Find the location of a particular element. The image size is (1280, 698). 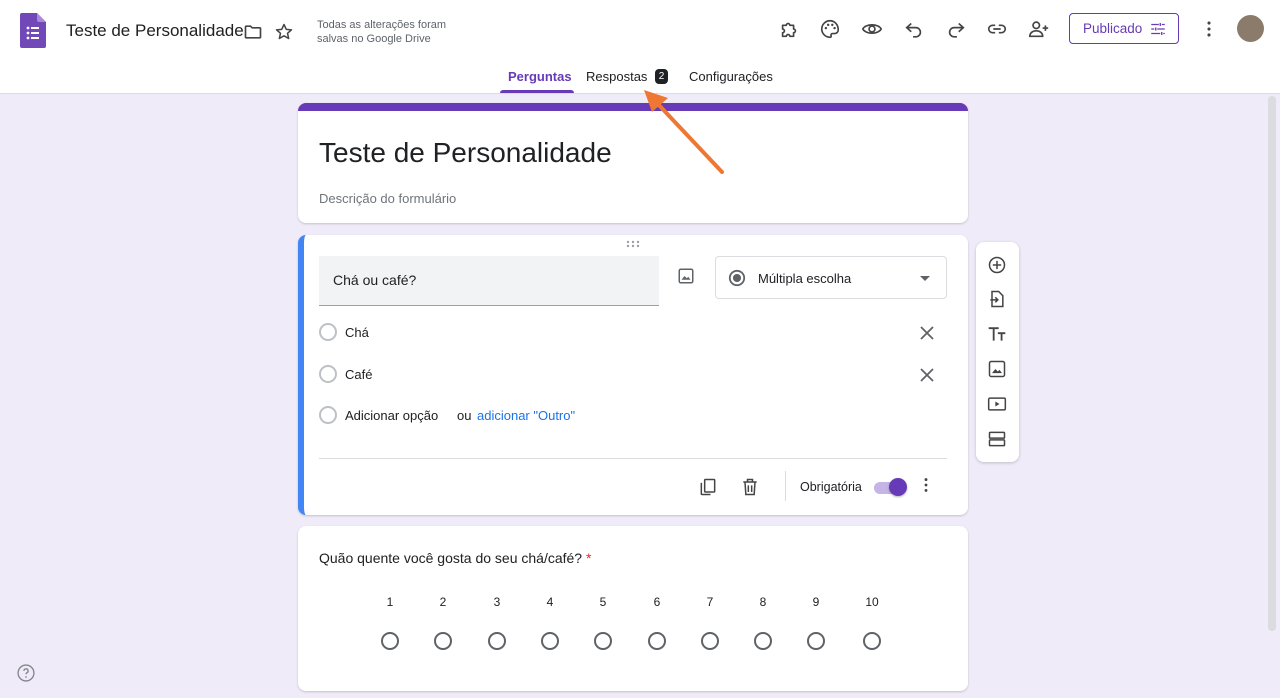

addons-puzzle-icon is located at coordinates (789, 29).